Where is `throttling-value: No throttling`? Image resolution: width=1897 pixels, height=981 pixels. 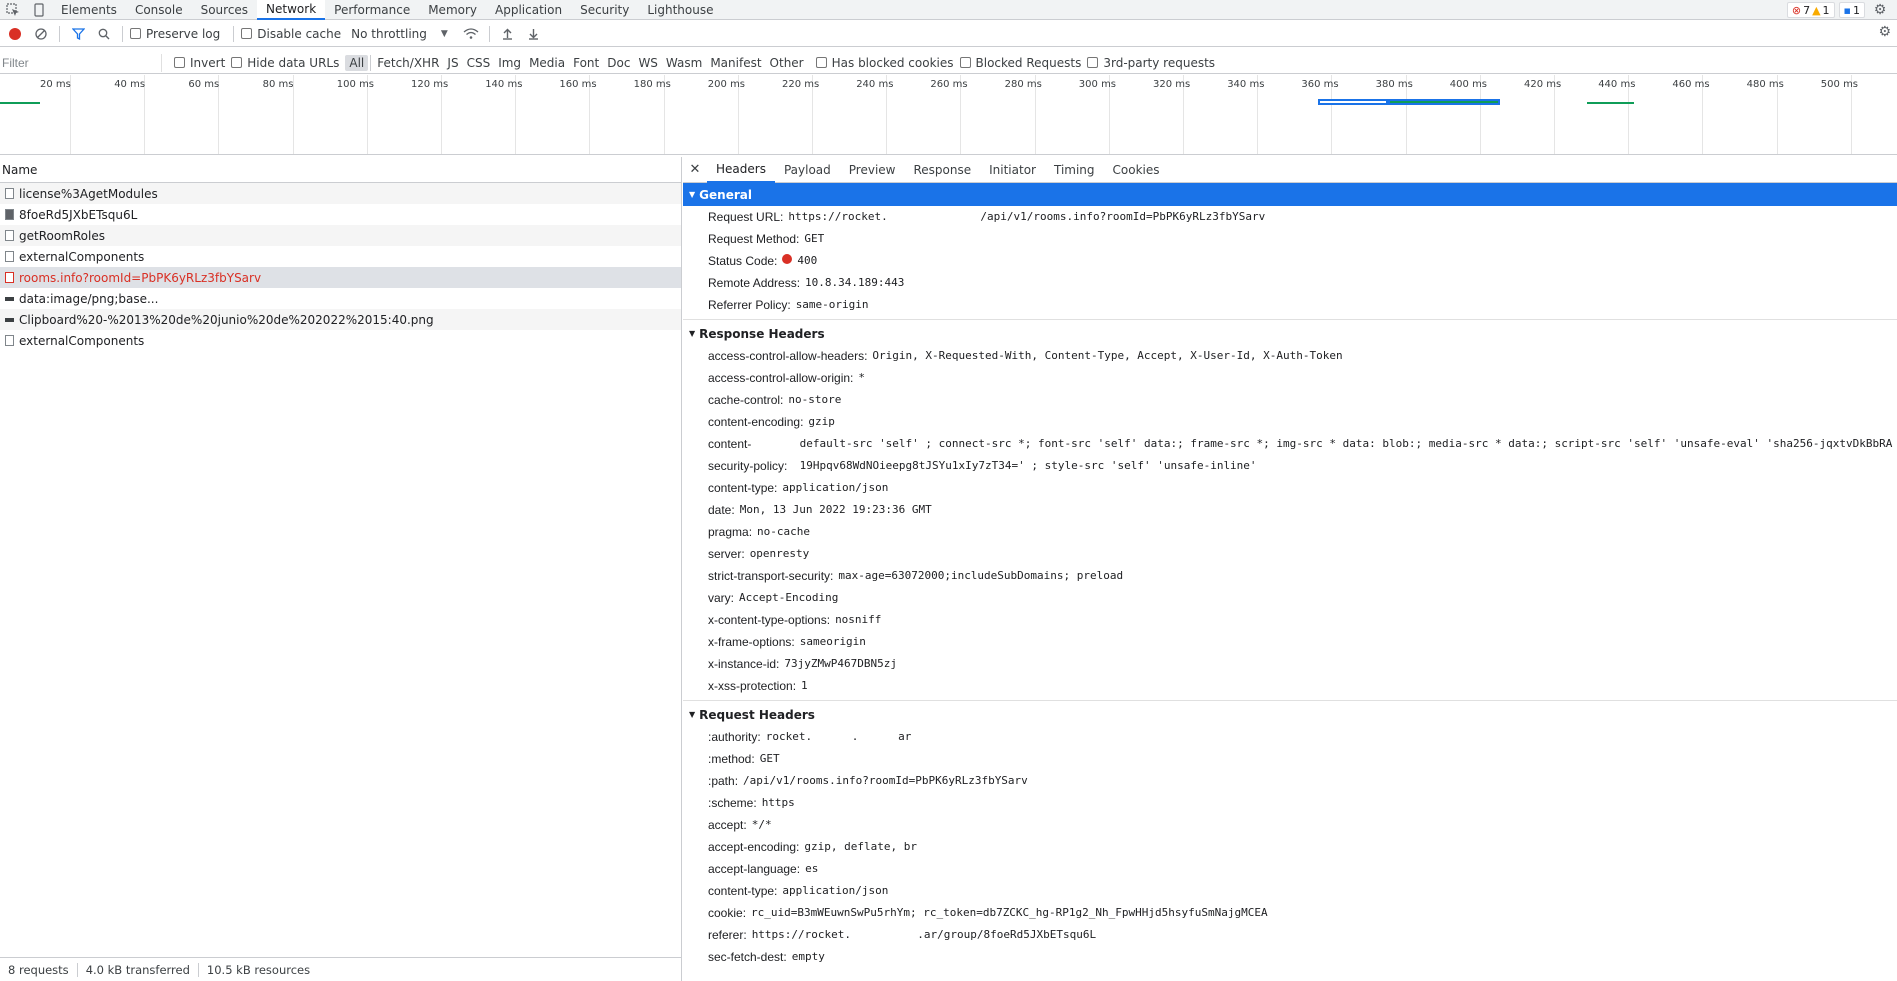 throttling-value: No throttling is located at coordinates (389, 33).